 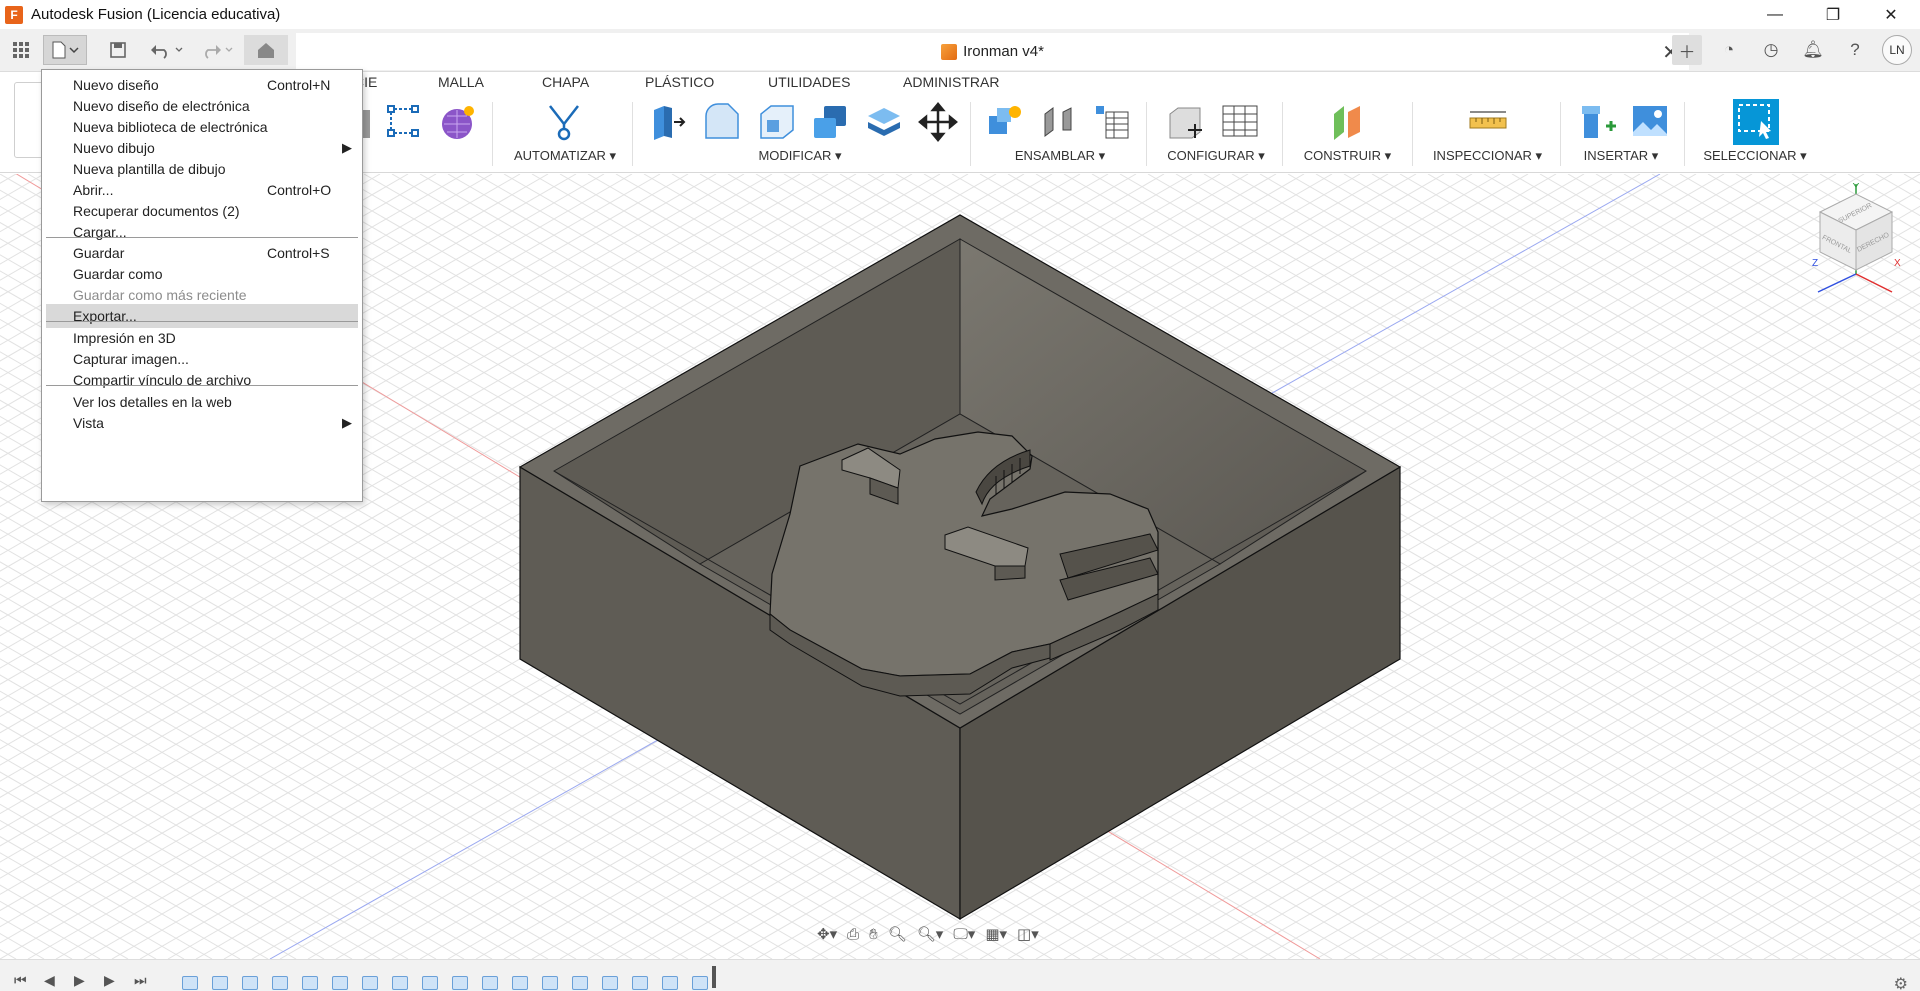 What do you see at coordinates (827, 934) in the screenshot?
I see `orbit-icon: ✥▾` at bounding box center [827, 934].